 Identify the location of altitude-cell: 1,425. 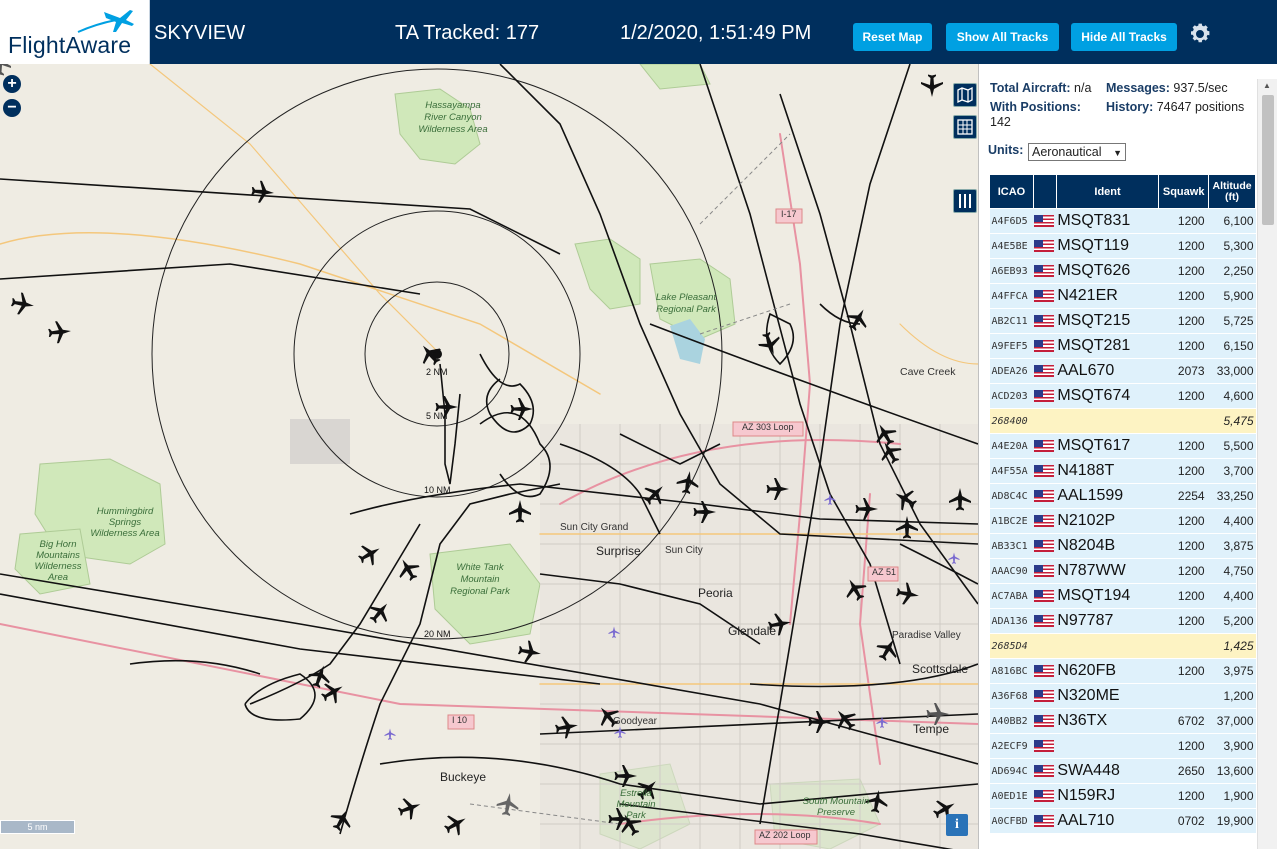
(1232, 646).